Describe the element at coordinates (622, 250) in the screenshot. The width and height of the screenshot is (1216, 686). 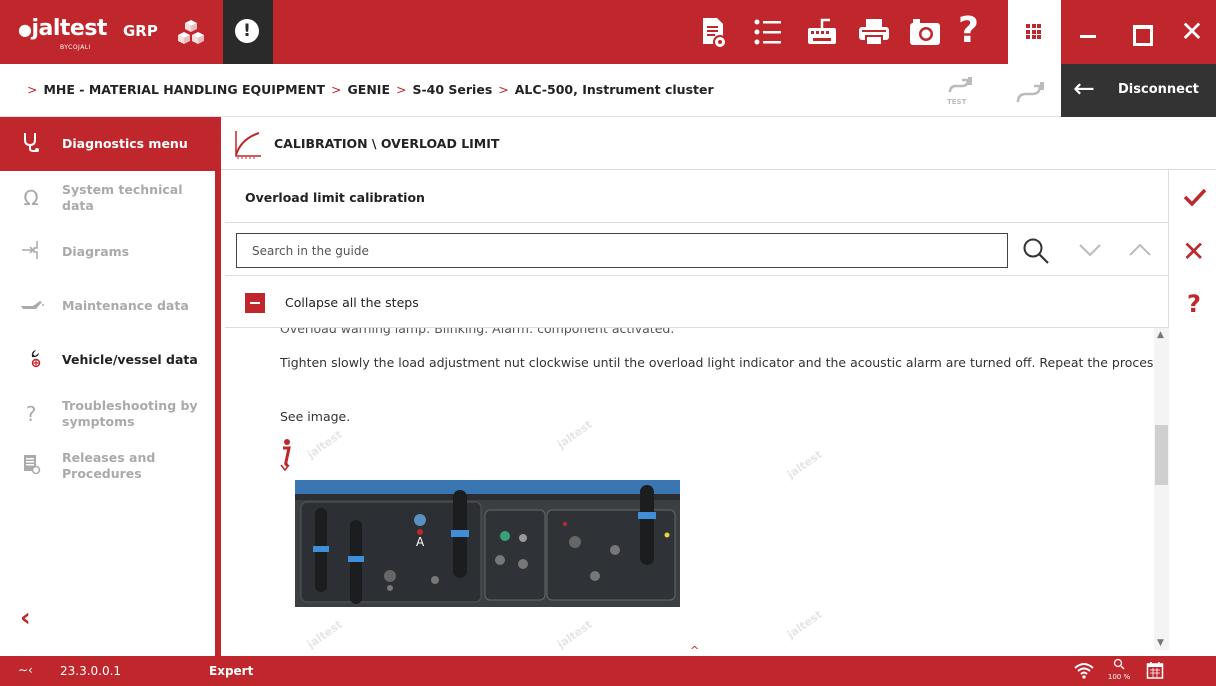
I see `search-input` at that location.